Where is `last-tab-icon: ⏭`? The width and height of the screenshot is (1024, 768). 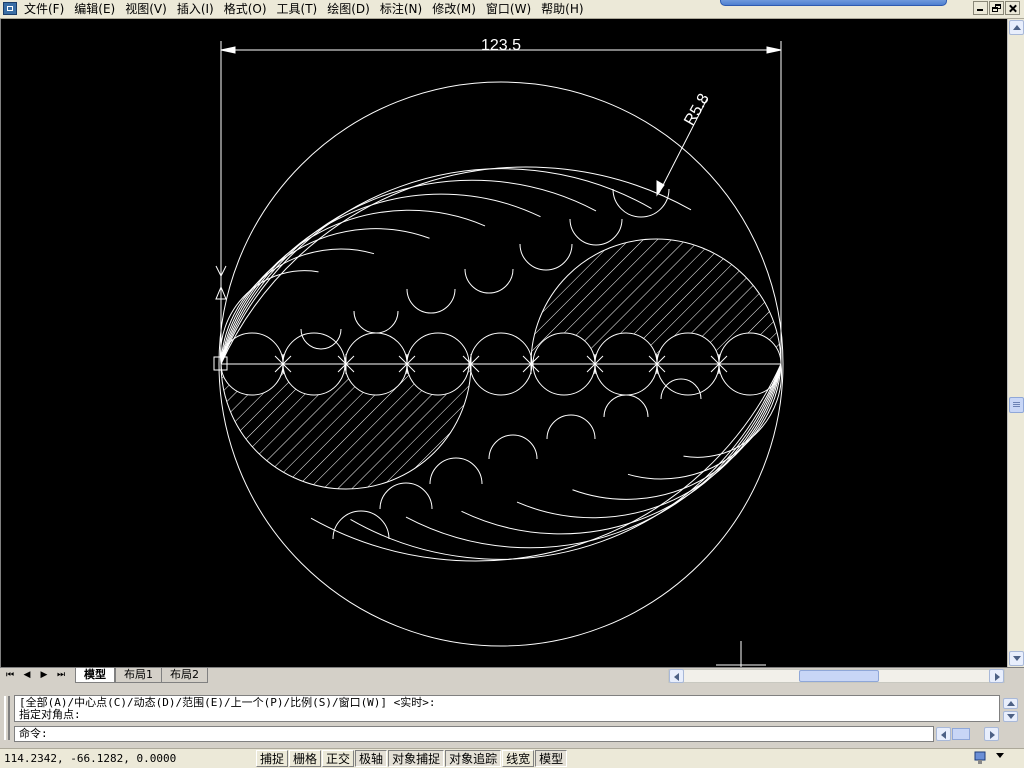
last-tab-icon: ⏭ is located at coordinates (61, 675).